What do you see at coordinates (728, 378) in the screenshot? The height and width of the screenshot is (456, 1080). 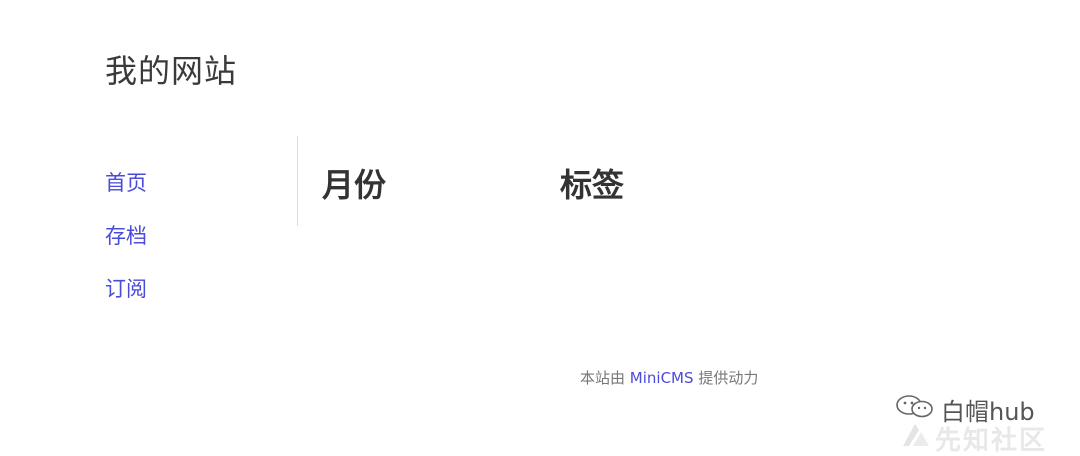 I see `footer-suffix: 提供动力` at bounding box center [728, 378].